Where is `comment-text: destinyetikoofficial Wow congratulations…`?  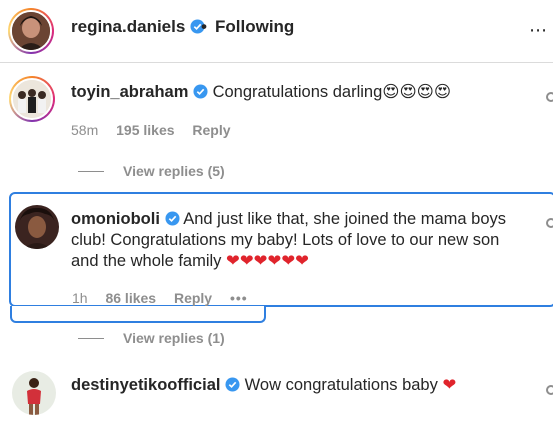
comment-text: destinyetikoofficial Wow congratulations… is located at coordinates (263, 385).